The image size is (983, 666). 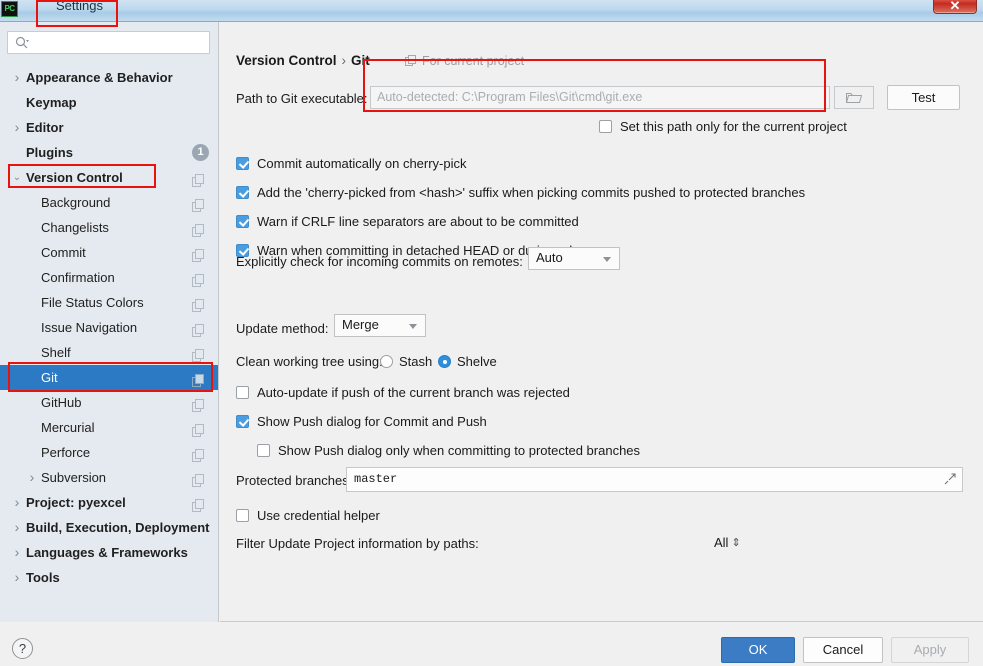 I want to click on sidebar-item-label: Commit, so click(x=63, y=252).